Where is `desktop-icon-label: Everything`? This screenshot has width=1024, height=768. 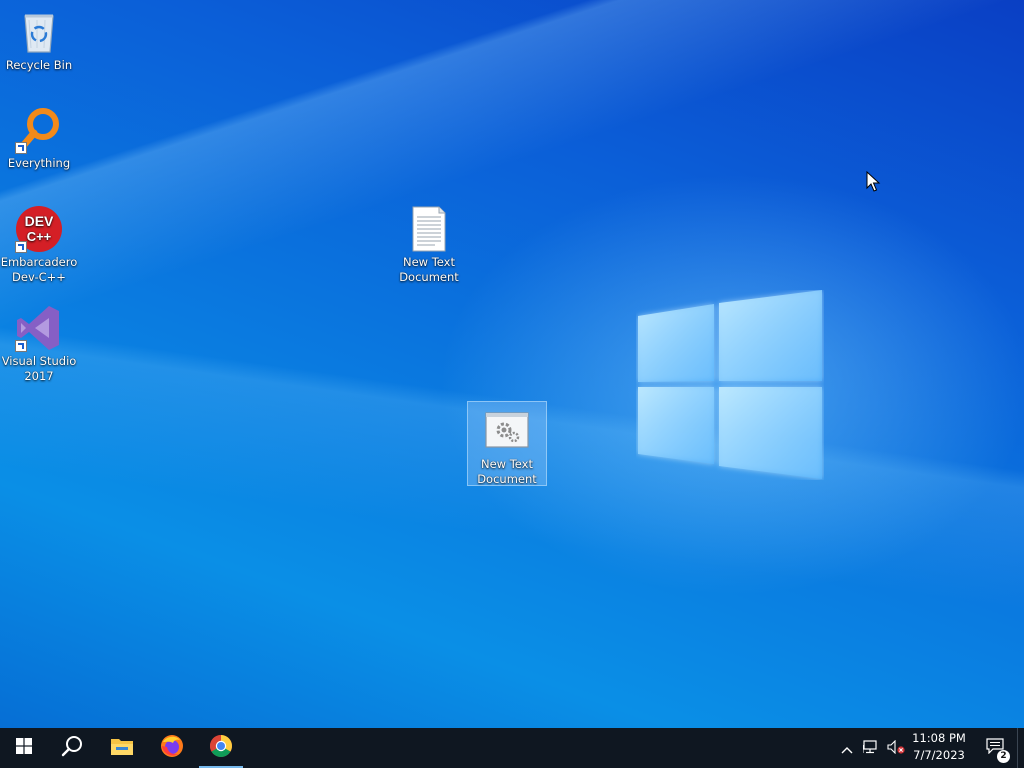 desktop-icon-label: Everything is located at coordinates (39, 163).